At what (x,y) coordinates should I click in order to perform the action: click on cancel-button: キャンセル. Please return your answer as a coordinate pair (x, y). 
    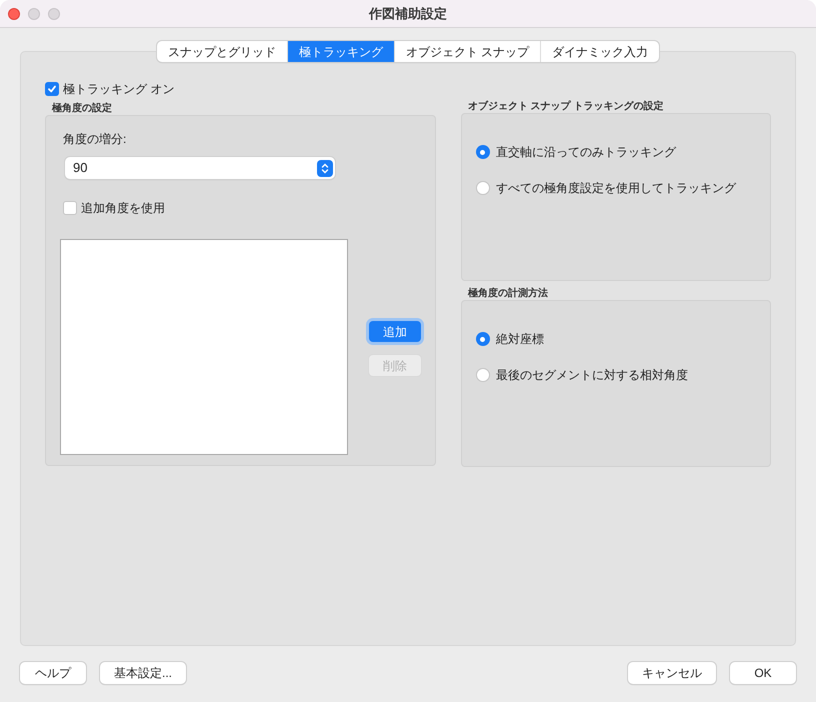
    Looking at the image, I should click on (672, 673).